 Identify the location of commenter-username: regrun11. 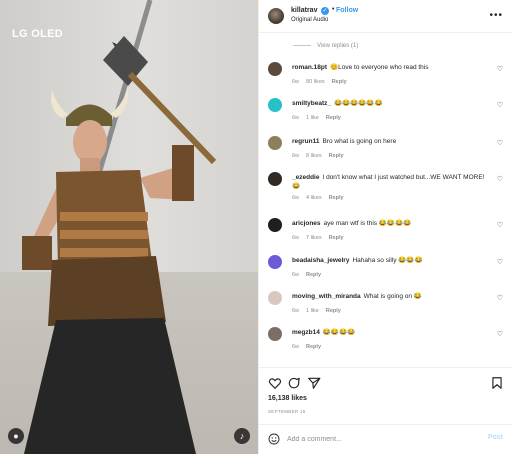
(305, 141).